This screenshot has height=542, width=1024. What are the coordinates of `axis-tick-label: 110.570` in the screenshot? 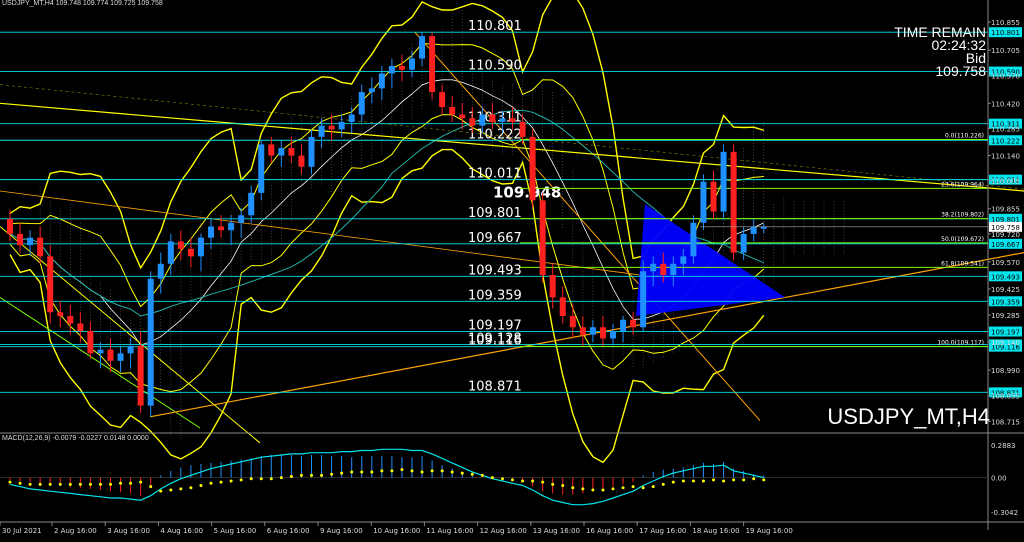 It's located at (1005, 76).